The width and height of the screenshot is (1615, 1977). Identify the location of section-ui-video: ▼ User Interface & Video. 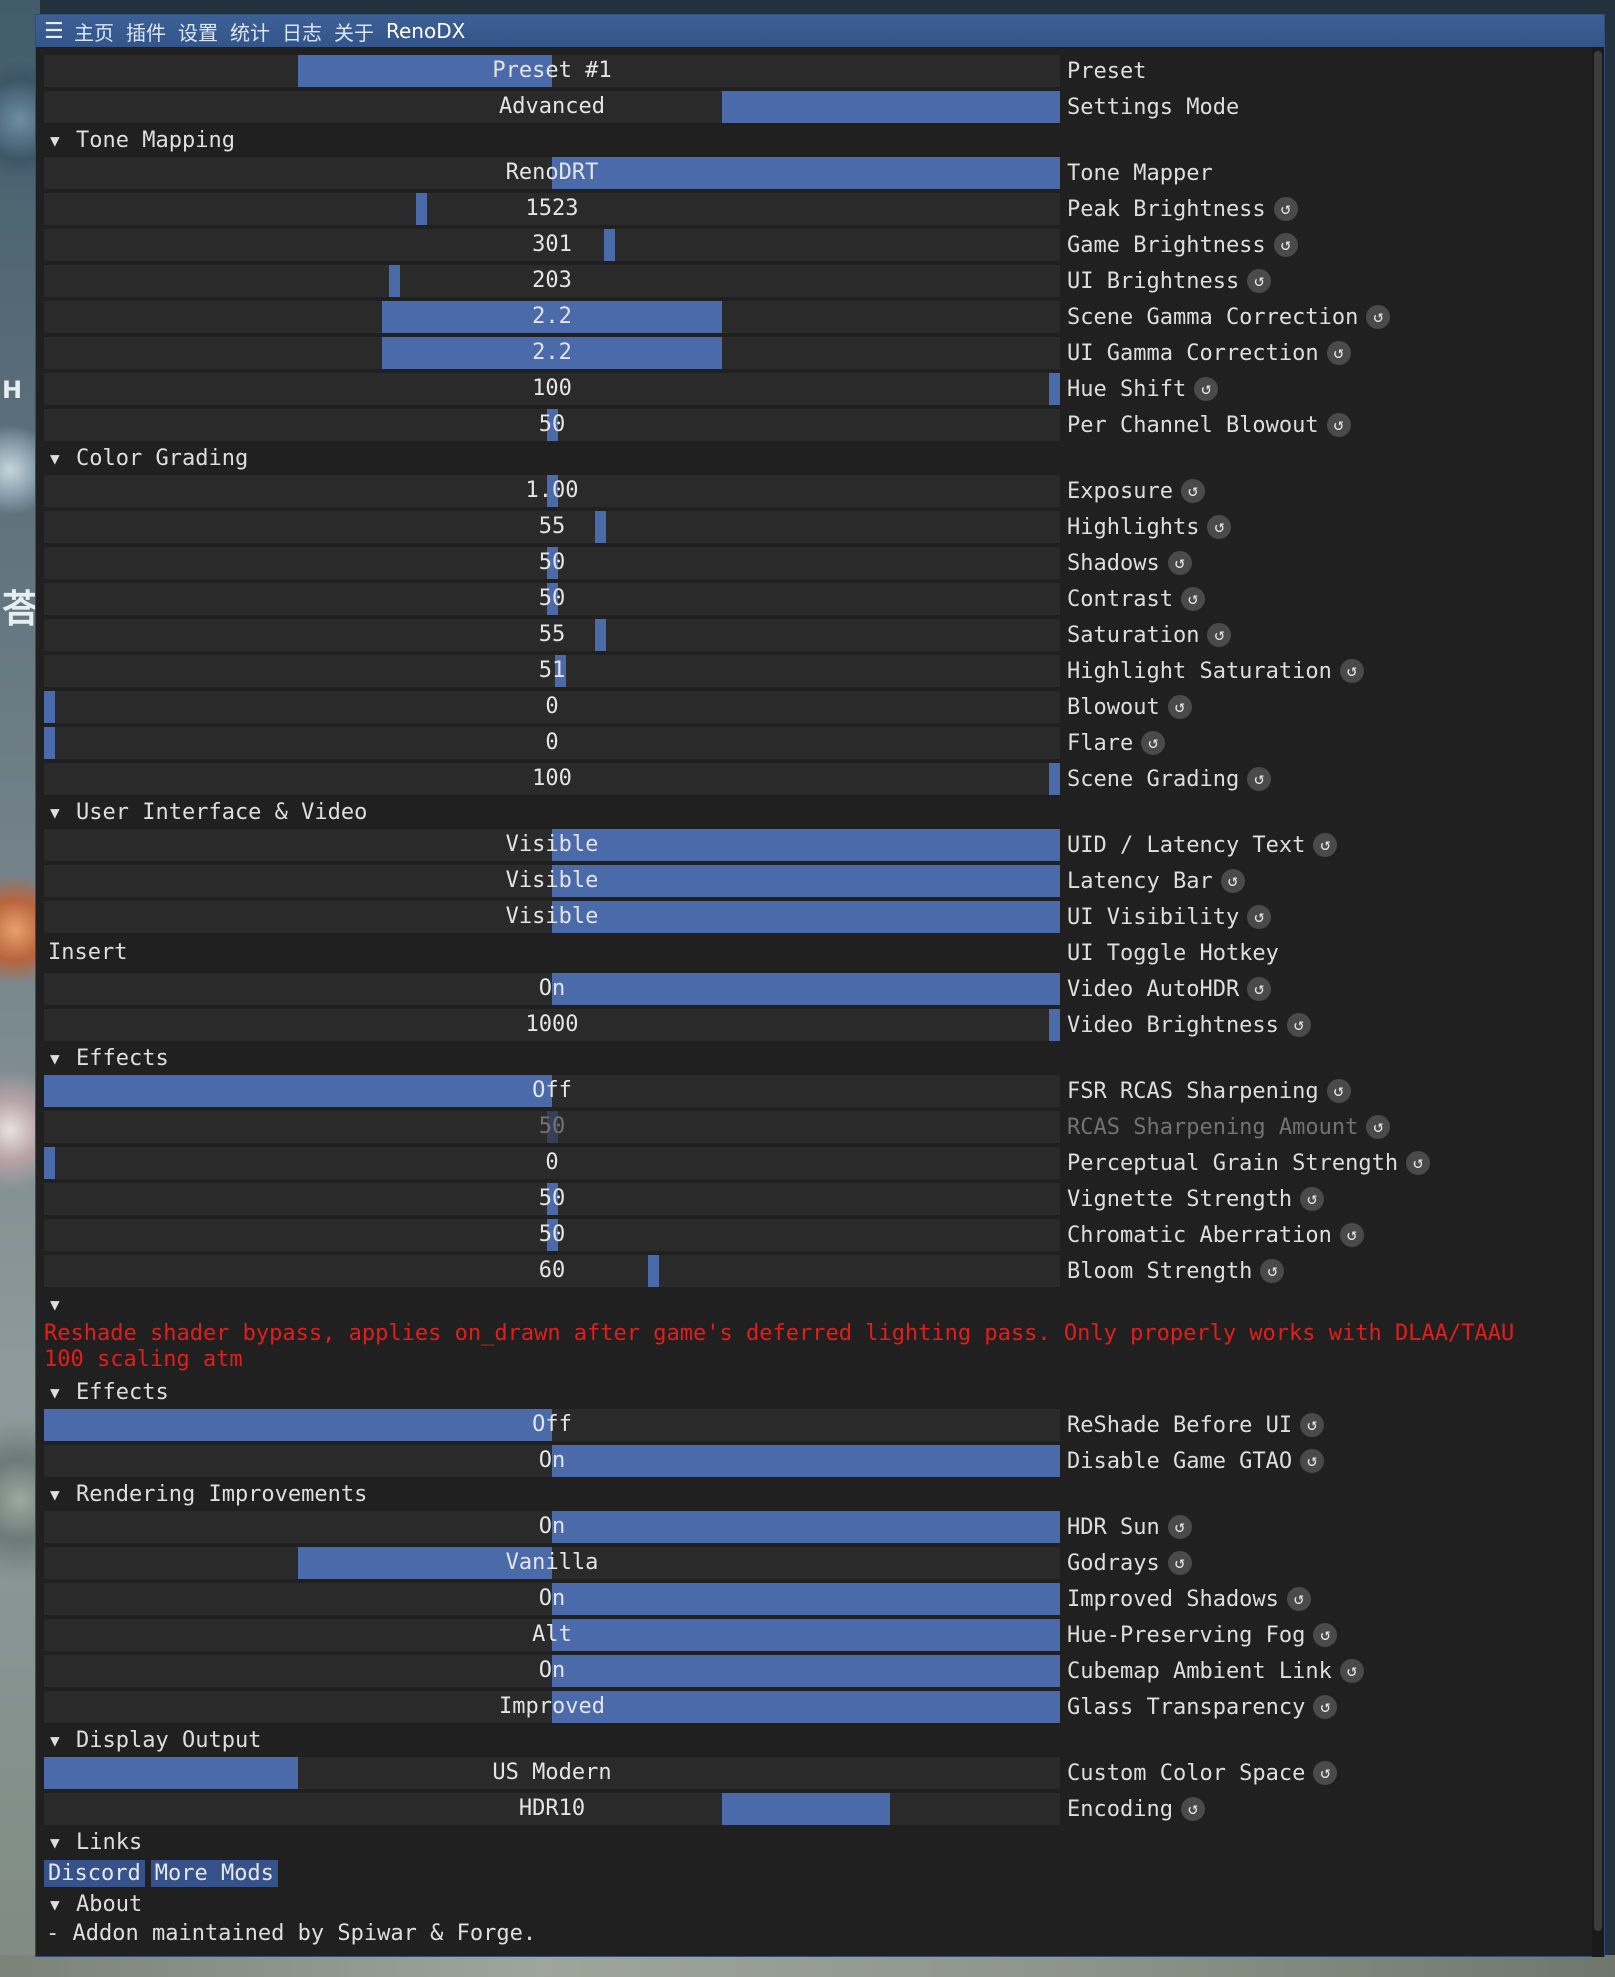
(814, 812).